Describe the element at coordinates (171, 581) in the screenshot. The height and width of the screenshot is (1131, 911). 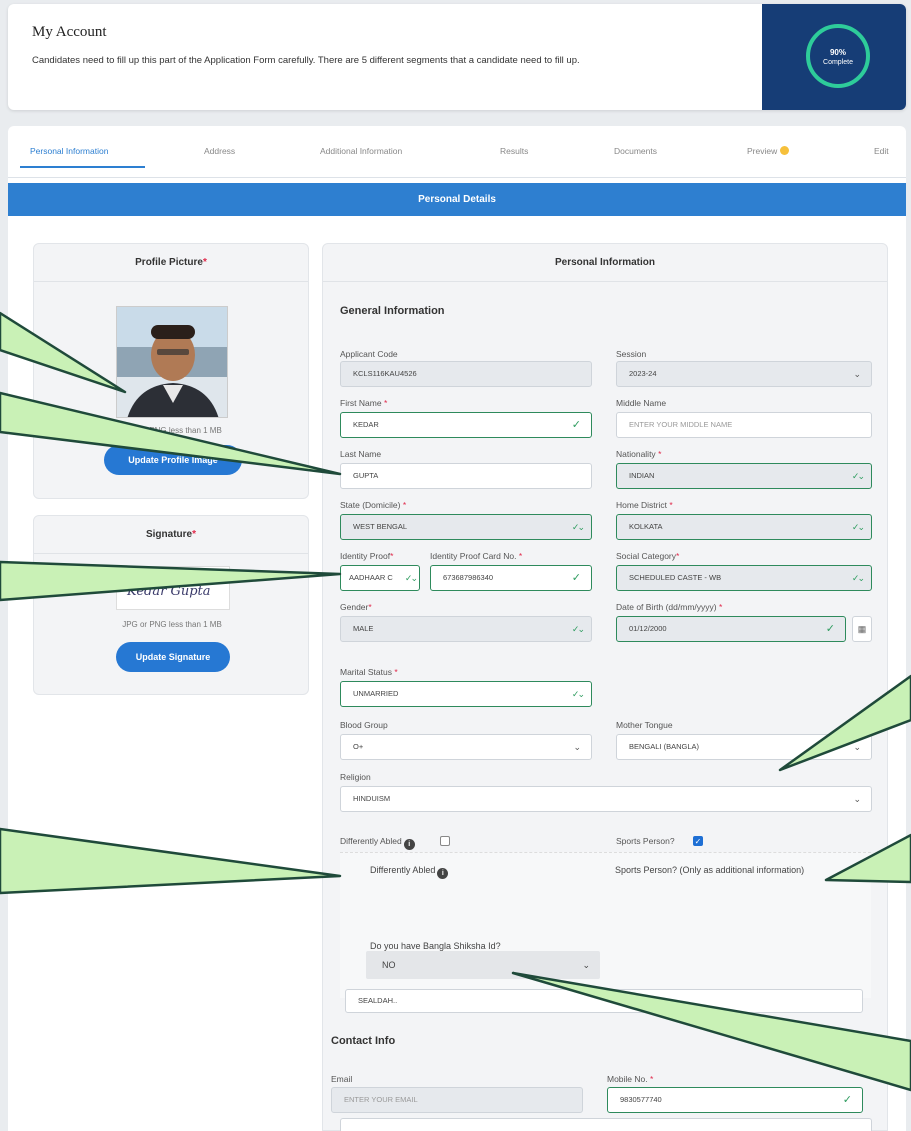
I see `callout-identity-proof` at that location.